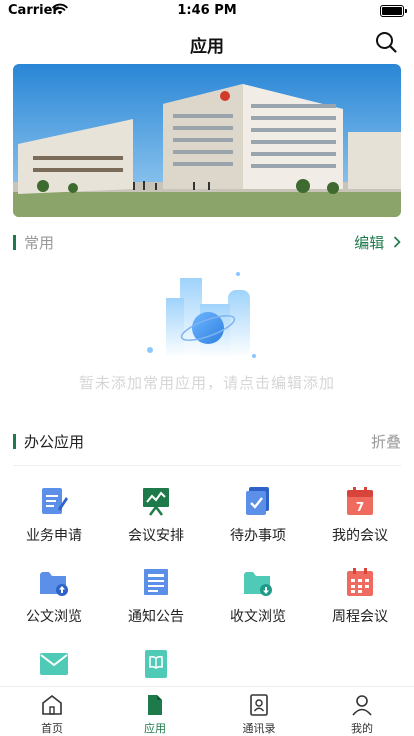 Image resolution: width=414 pixels, height=736 pixels. What do you see at coordinates (360, 536) in the screenshot?
I see `app-label: 我的会议` at bounding box center [360, 536].